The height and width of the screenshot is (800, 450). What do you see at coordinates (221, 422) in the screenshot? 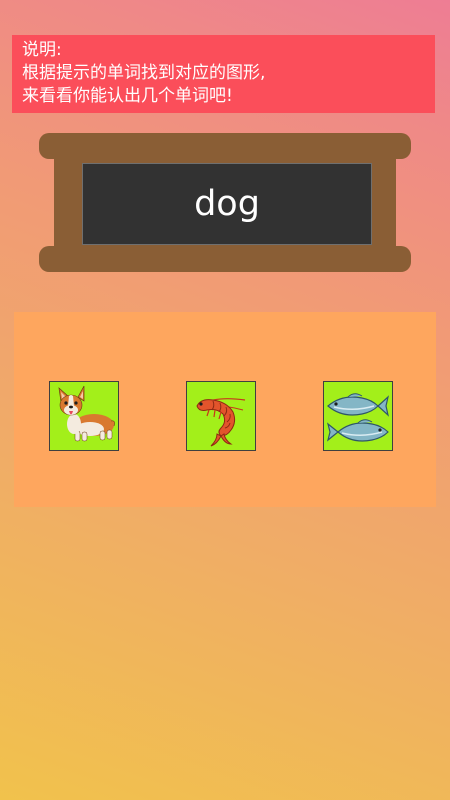
I see `shrimp-icon` at bounding box center [221, 422].